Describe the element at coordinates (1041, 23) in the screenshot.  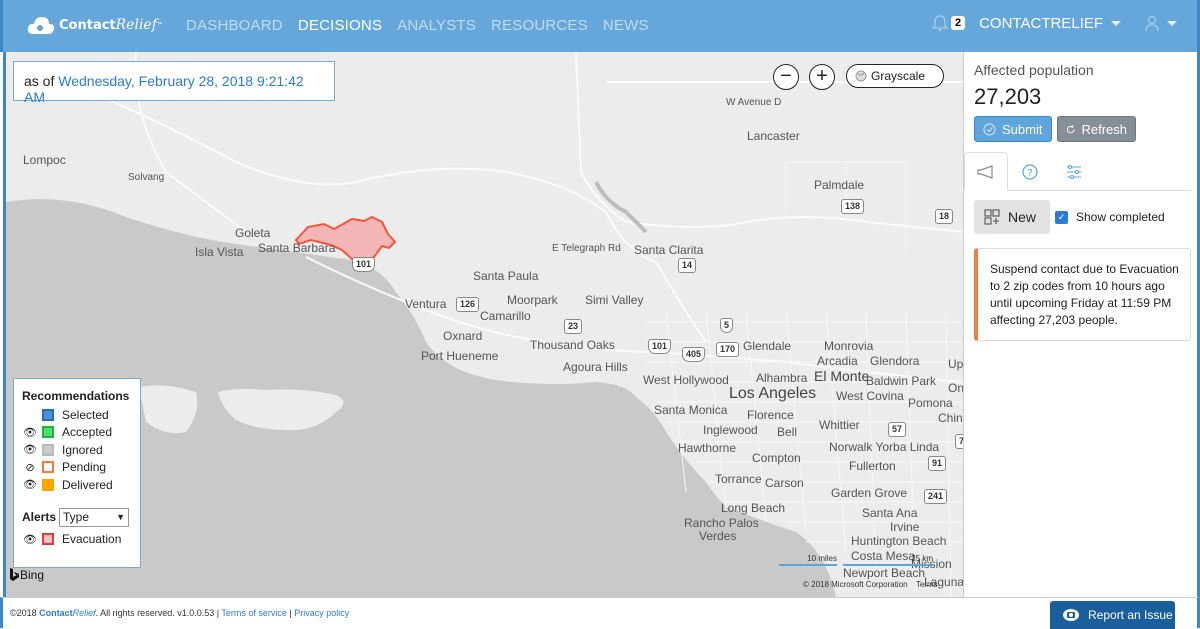
I see `org-menu-label: CONTACTRELIEF` at that location.